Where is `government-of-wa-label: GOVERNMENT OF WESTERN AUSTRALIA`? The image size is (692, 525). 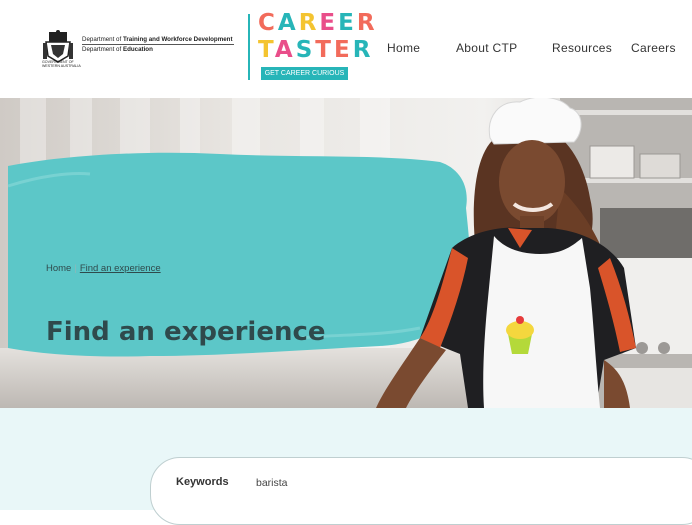
government-of-wa-label: GOVERNMENT OF WESTERN AUSTRALIA is located at coordinates (61, 64).